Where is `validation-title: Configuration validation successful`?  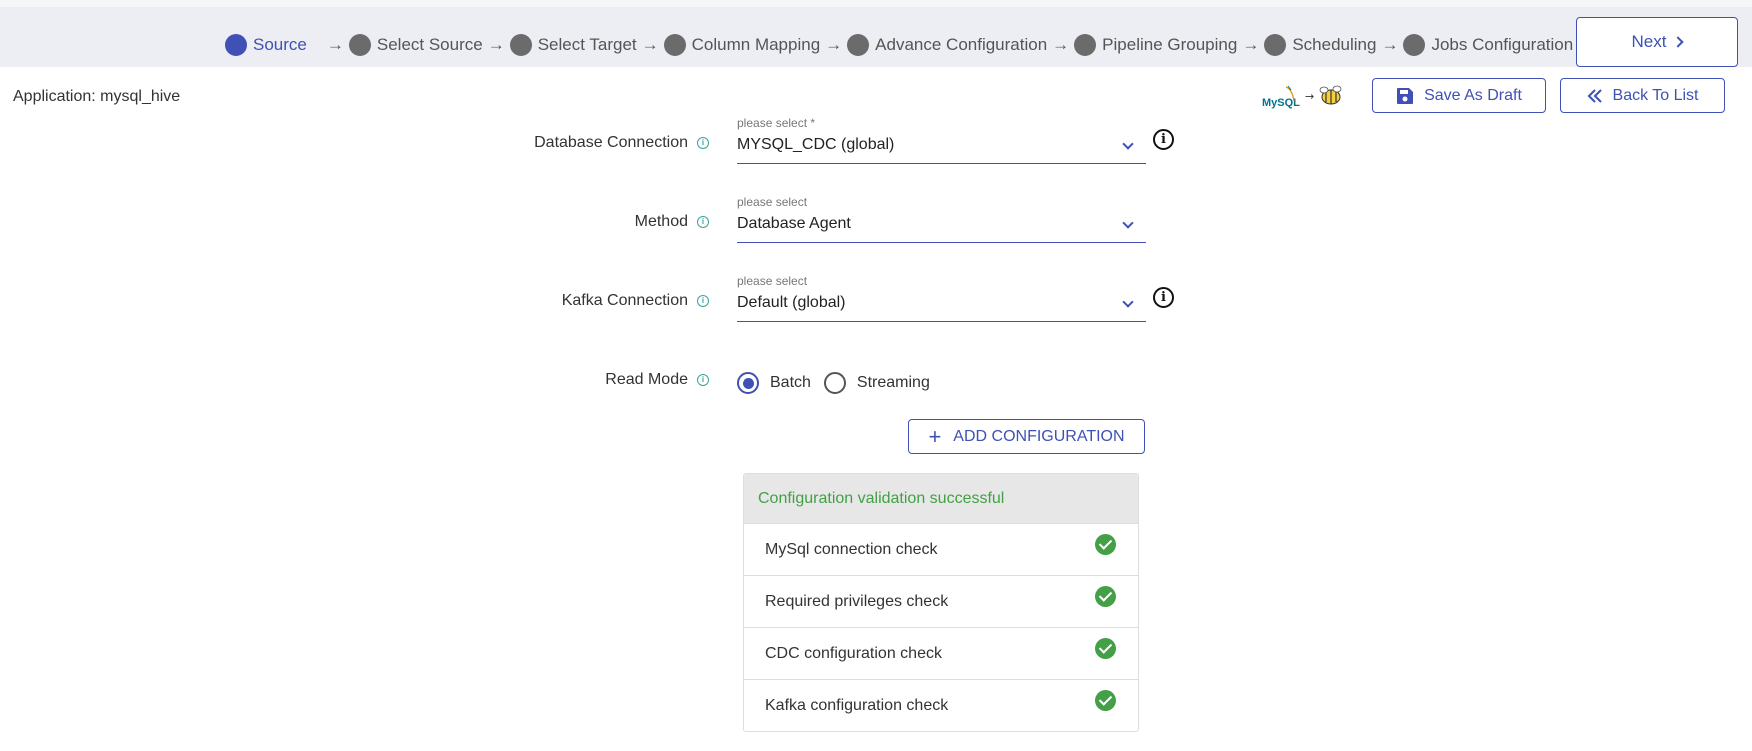 validation-title: Configuration validation successful is located at coordinates (941, 498).